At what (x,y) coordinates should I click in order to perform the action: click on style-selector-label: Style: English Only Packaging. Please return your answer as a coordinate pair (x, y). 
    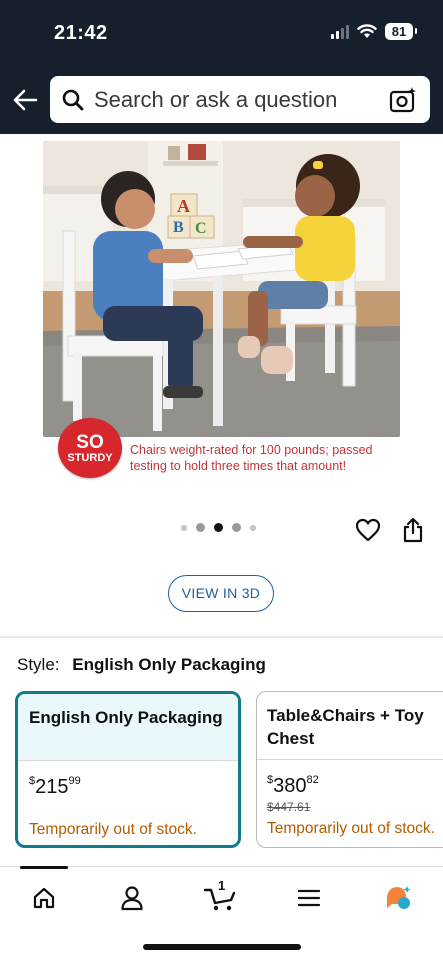
    Looking at the image, I should click on (141, 665).